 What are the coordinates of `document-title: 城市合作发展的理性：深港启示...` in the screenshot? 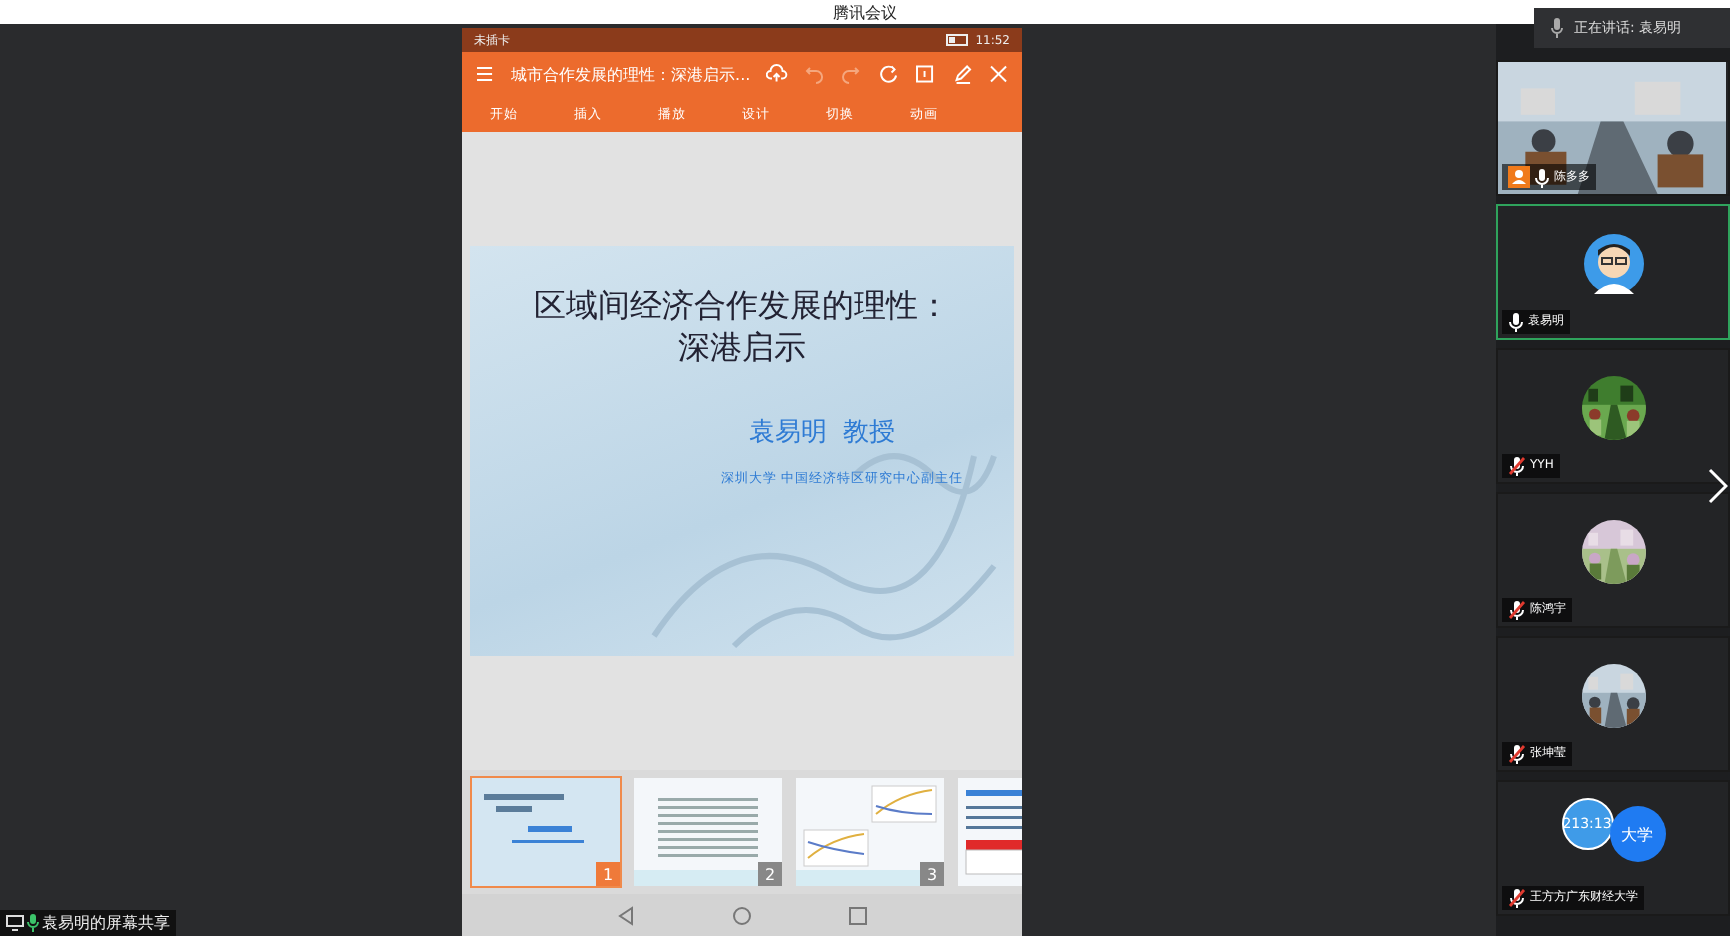 It's located at (631, 74).